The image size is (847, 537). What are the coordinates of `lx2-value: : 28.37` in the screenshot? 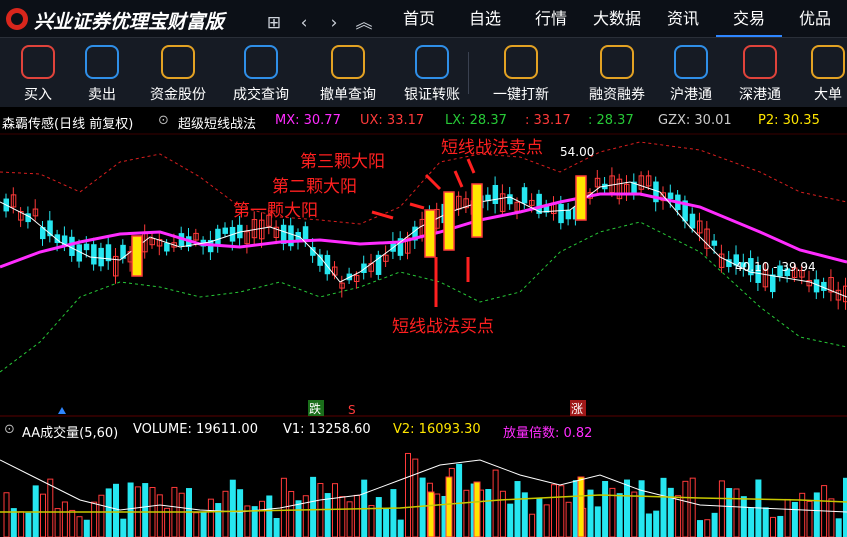 It's located at (611, 120).